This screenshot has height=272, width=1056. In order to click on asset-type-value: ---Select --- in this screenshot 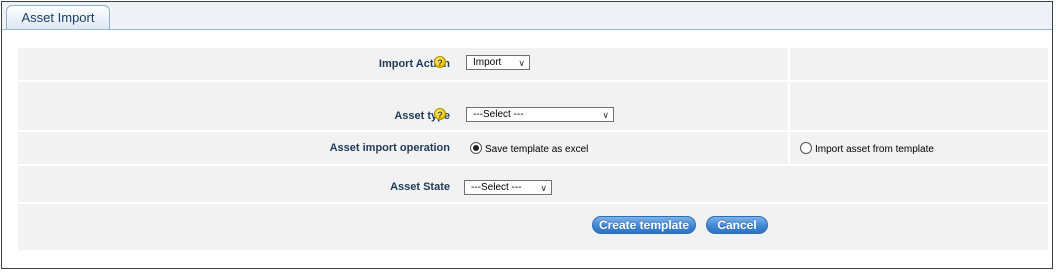, I will do `click(498, 114)`.